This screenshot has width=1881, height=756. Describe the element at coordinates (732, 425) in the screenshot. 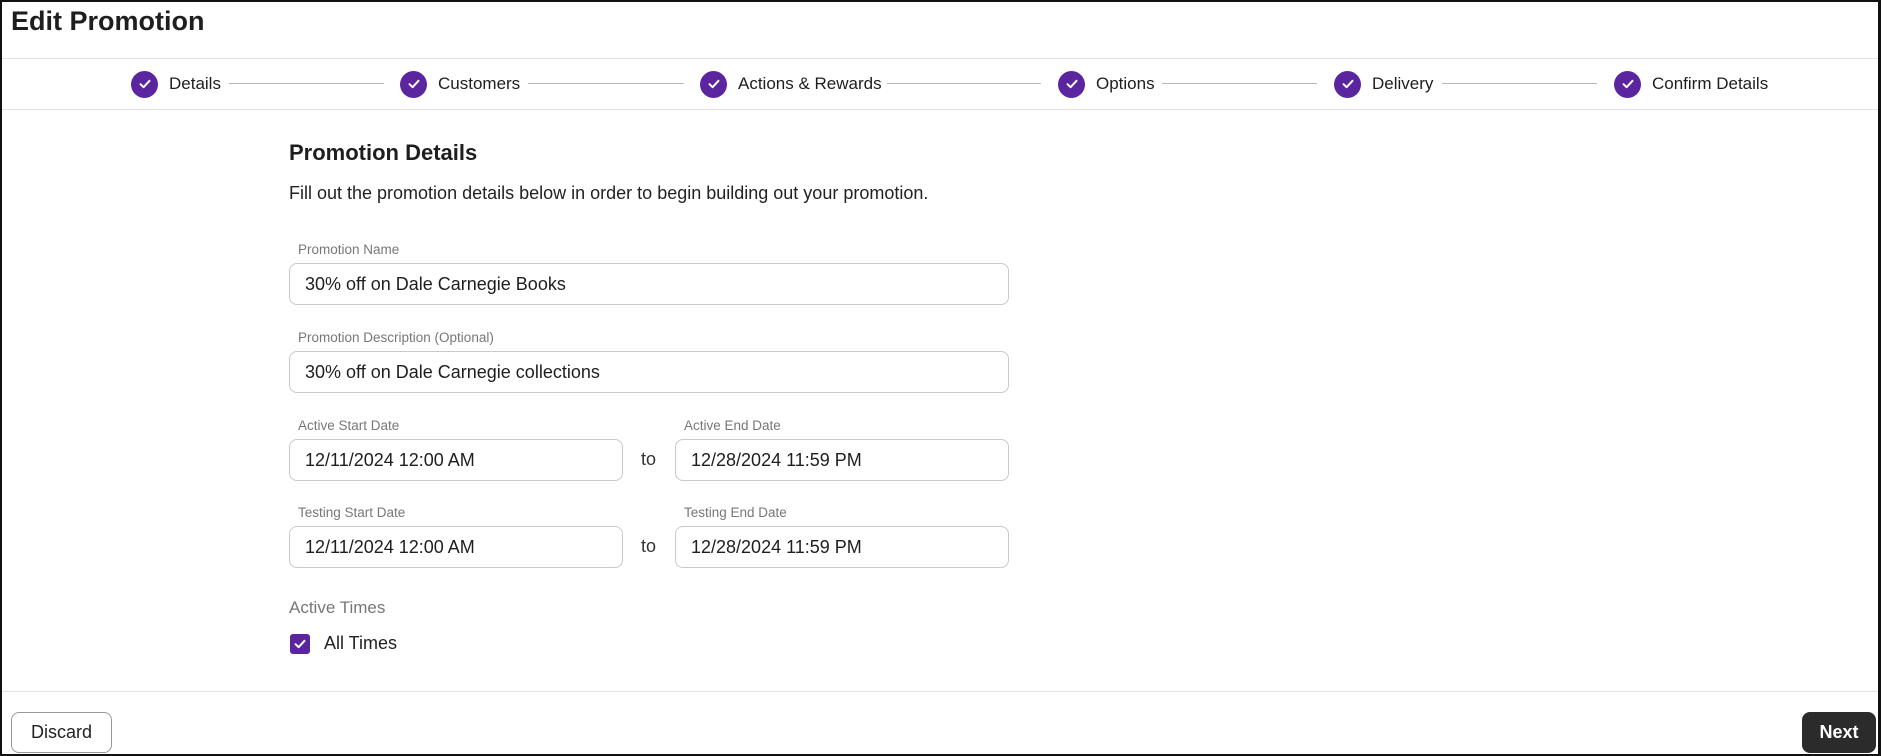

I see `active-end-date-label: Active End Date` at that location.